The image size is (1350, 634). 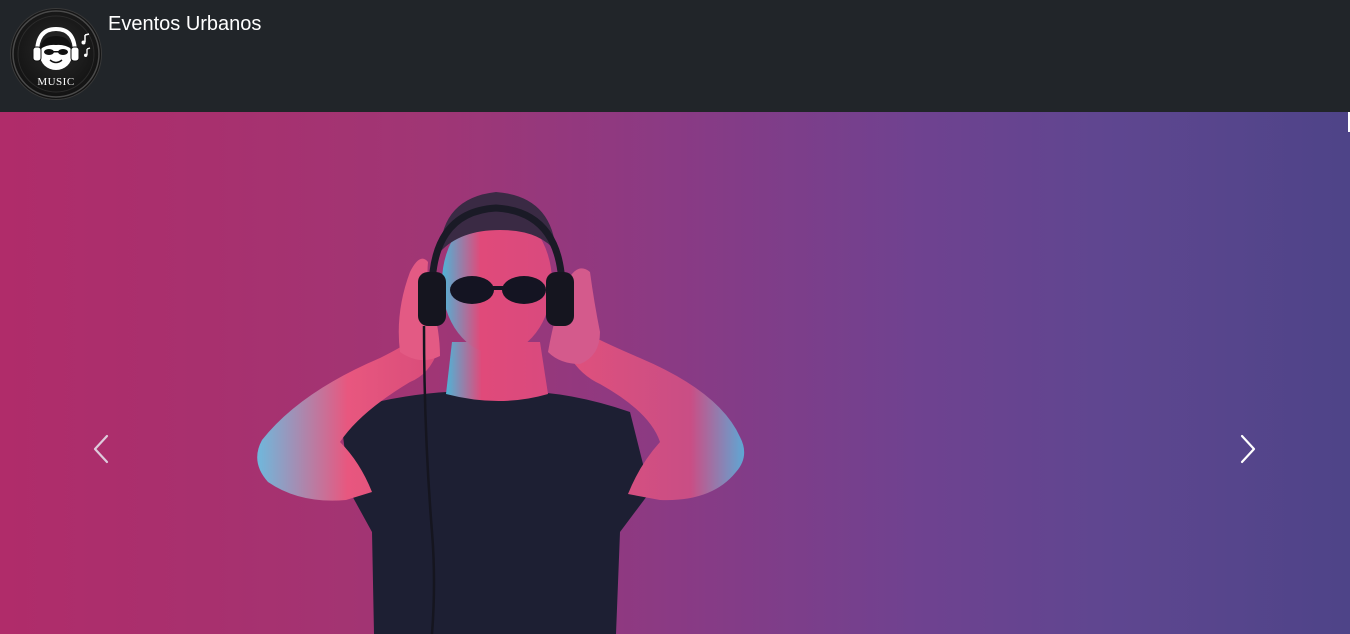 What do you see at coordinates (56, 54) in the screenshot?
I see `music-logo: MUSIC` at bounding box center [56, 54].